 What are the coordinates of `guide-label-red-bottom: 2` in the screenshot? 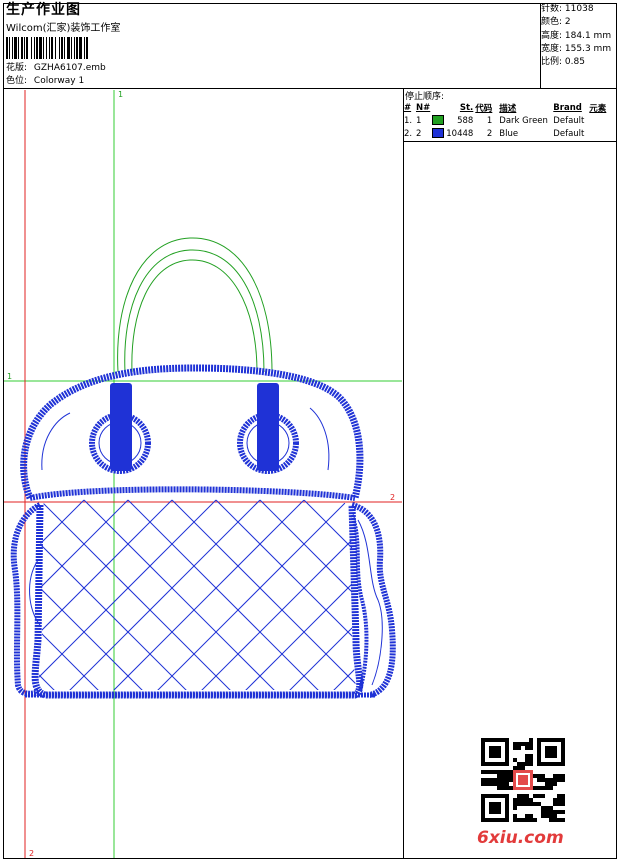 It's located at (31, 853).